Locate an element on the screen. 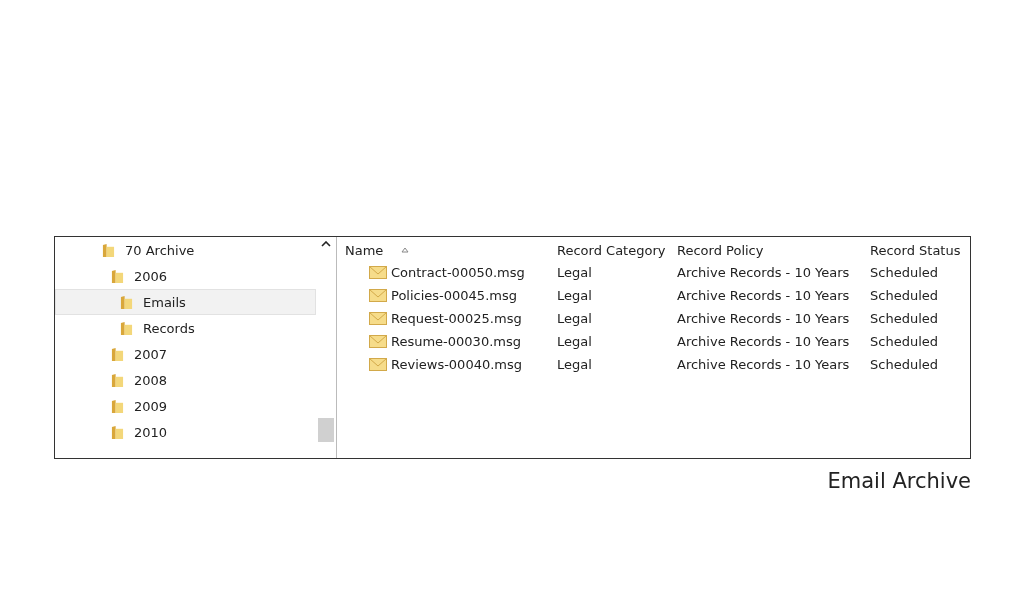 Image resolution: width=1024 pixels, height=614 pixels. sort-arrow-icon is located at coordinates (405, 250).